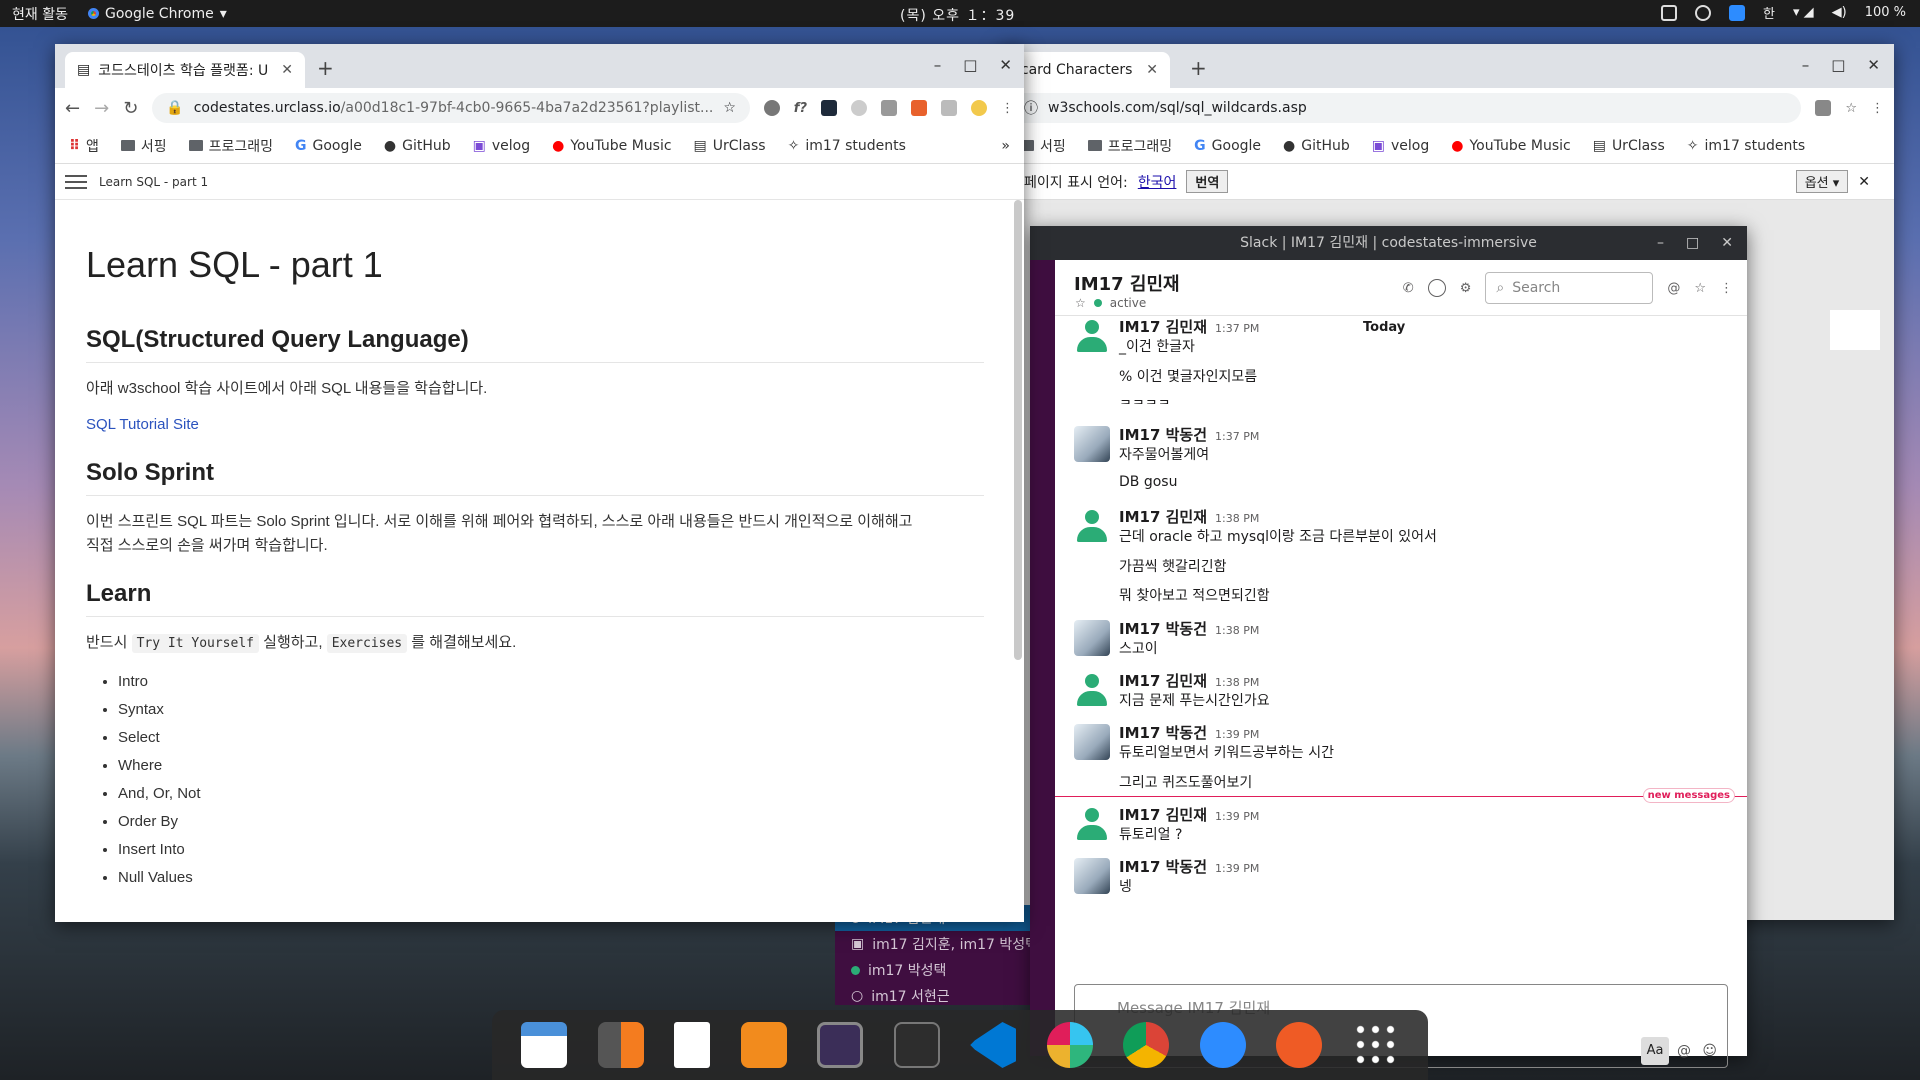 This screenshot has height=1080, width=1920. Describe the element at coordinates (829, 108) in the screenshot. I see `react-devtools-icon` at that location.